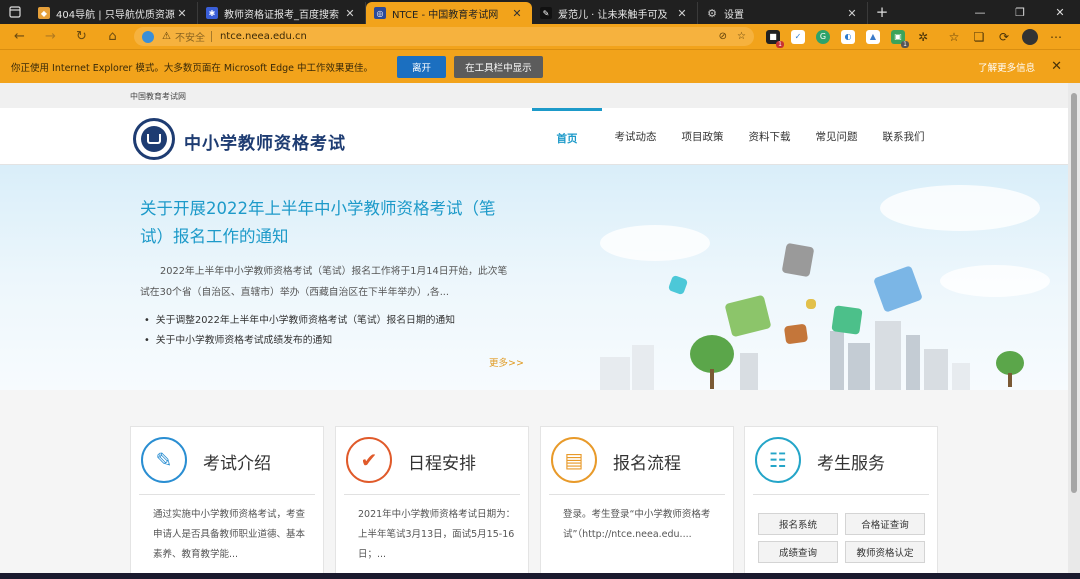  I want to click on taskbar-edge, so click(540, 576).